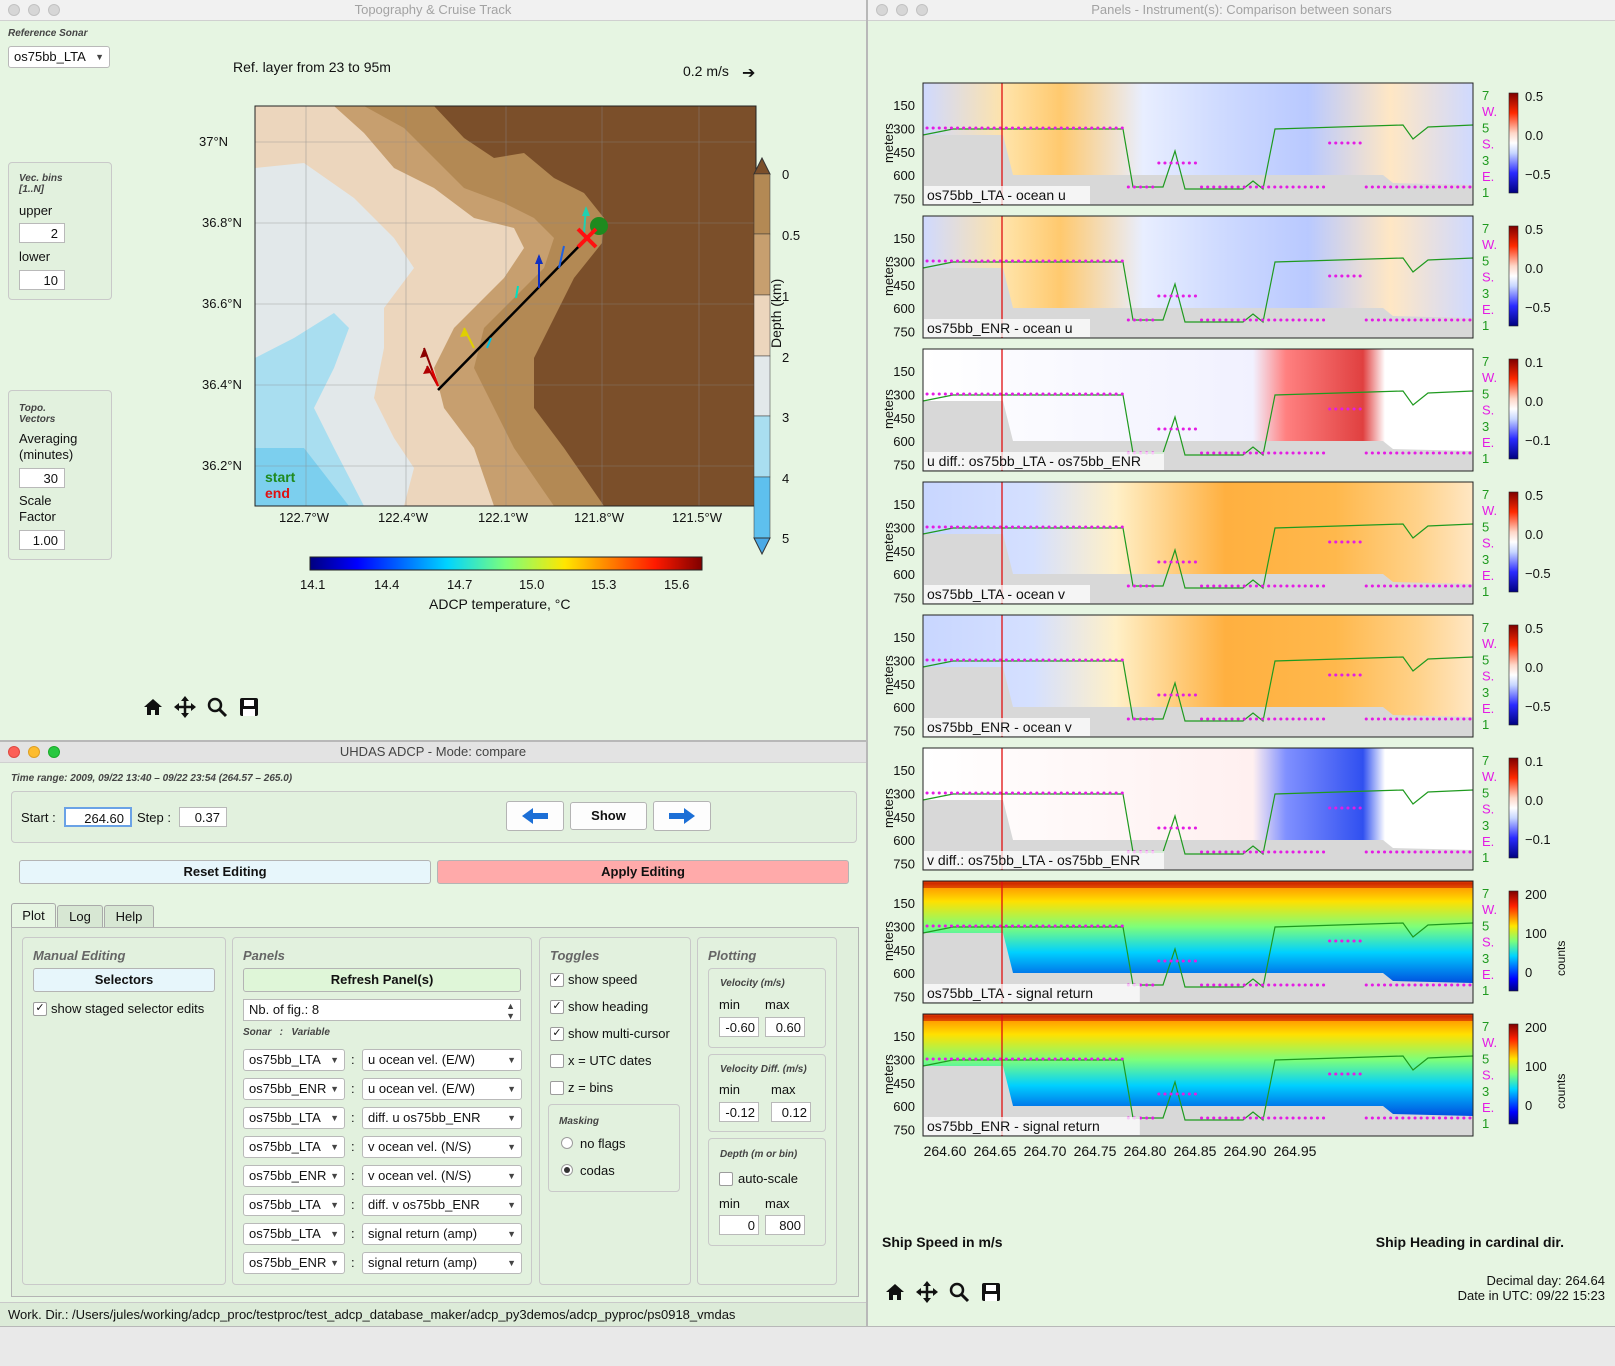  What do you see at coordinates (382, 1010) in the screenshot?
I see `nb-fig-spinbox: Nb. of fig.: 8 ▲ ▼` at bounding box center [382, 1010].